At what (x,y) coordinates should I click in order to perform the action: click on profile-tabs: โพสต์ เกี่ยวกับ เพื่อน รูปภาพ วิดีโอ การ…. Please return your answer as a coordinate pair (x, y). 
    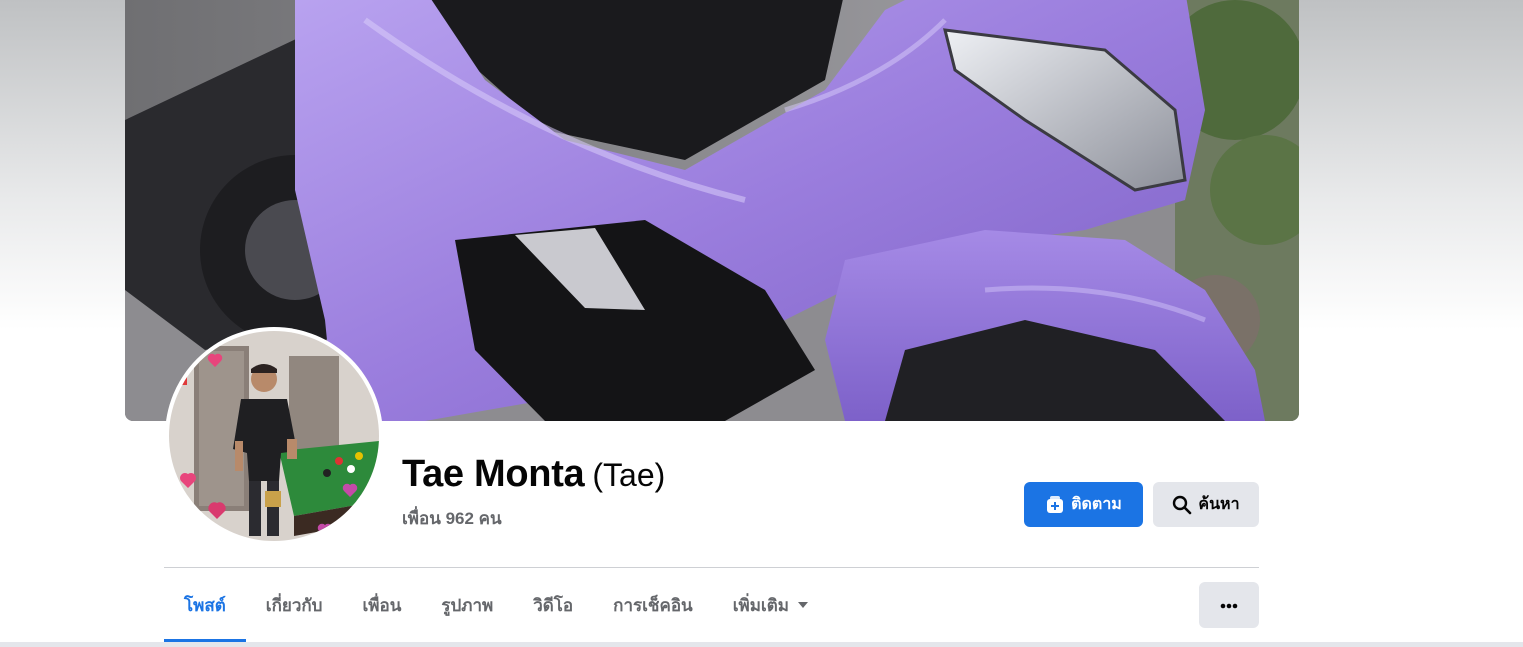
    Looking at the image, I should click on (496, 605).